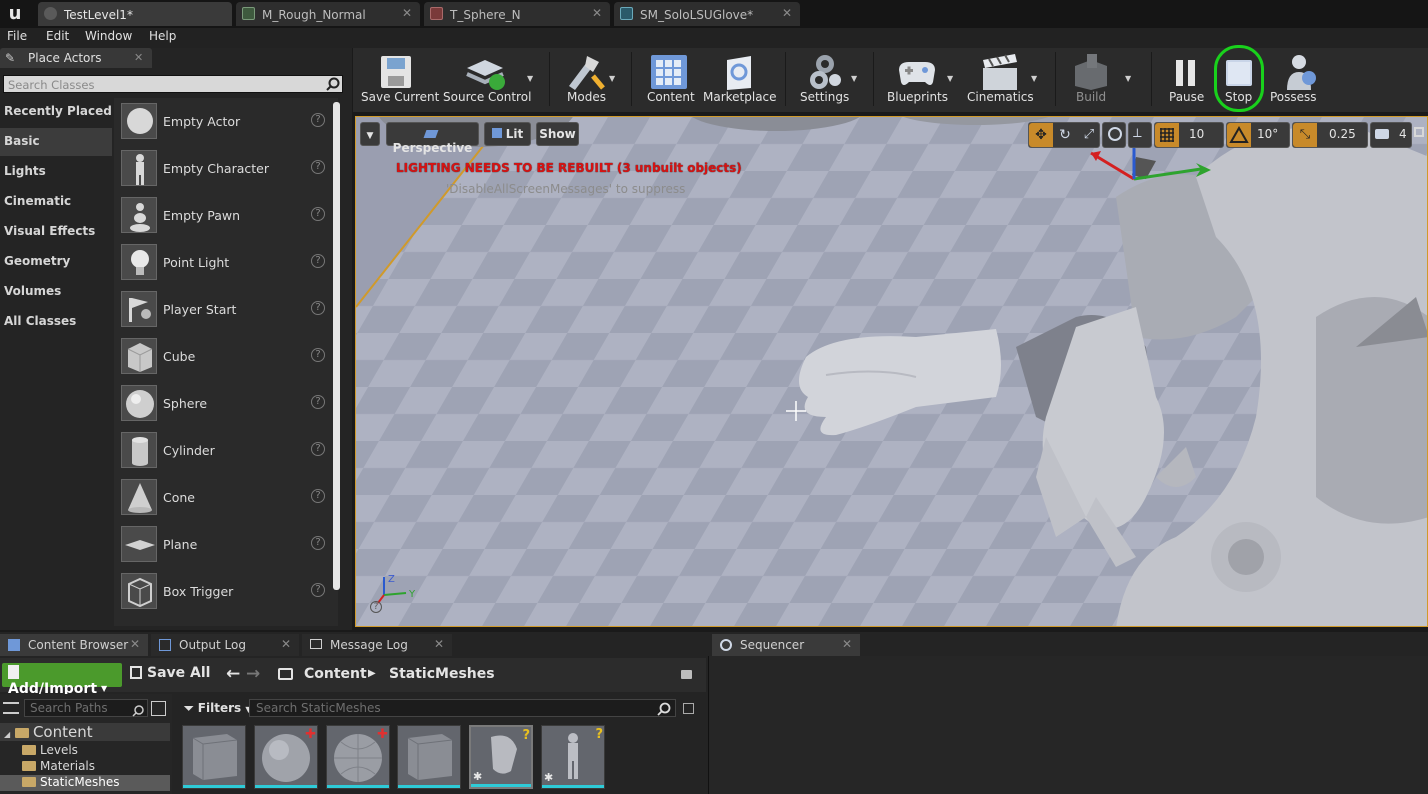  I want to click on search-assets-input: Search StaticMeshes, so click(462, 708).